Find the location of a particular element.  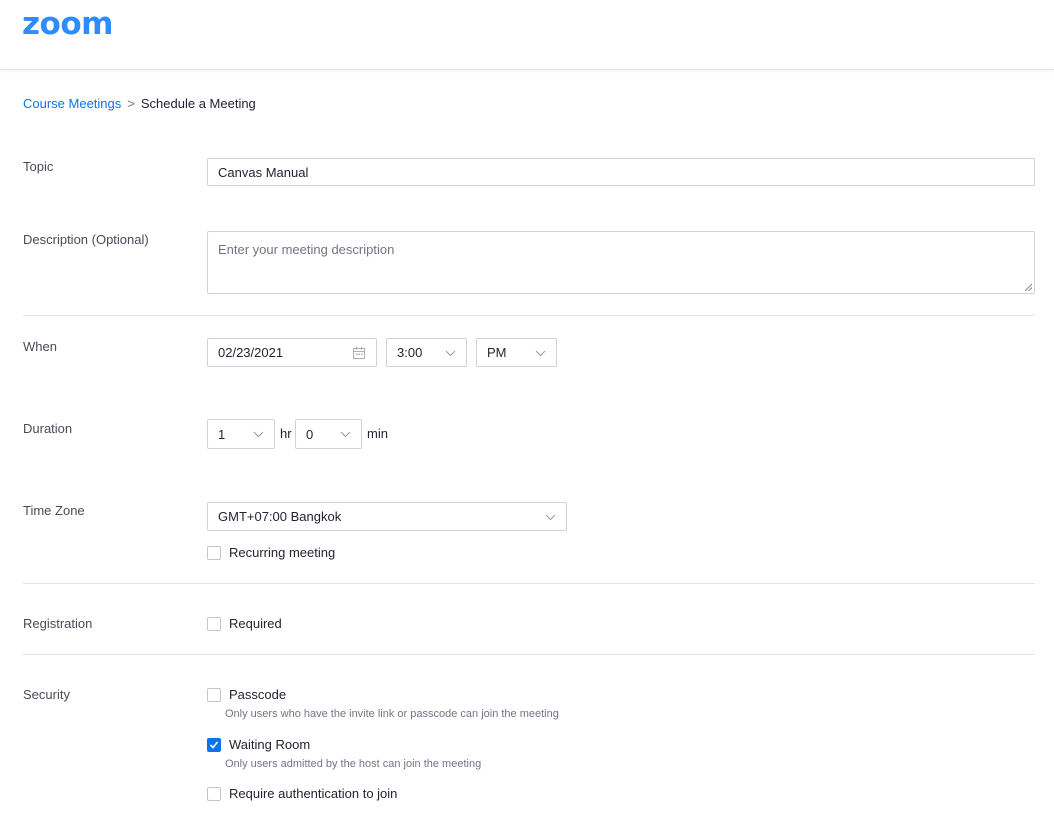

topic-input is located at coordinates (621, 172).